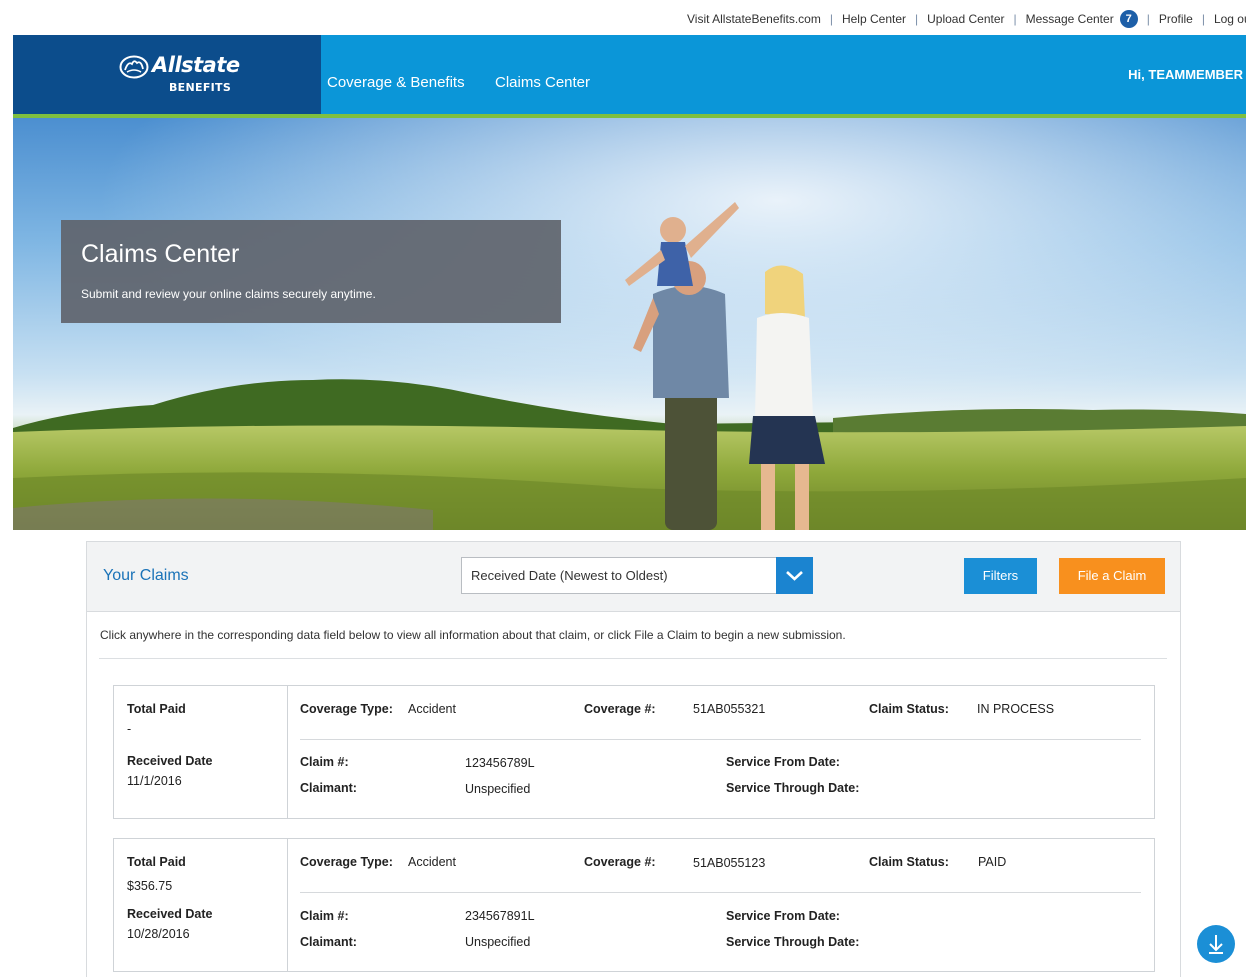 Image resolution: width=1246 pixels, height=977 pixels. I want to click on sort-select: Received Date (Newest to Oldest), so click(637, 575).